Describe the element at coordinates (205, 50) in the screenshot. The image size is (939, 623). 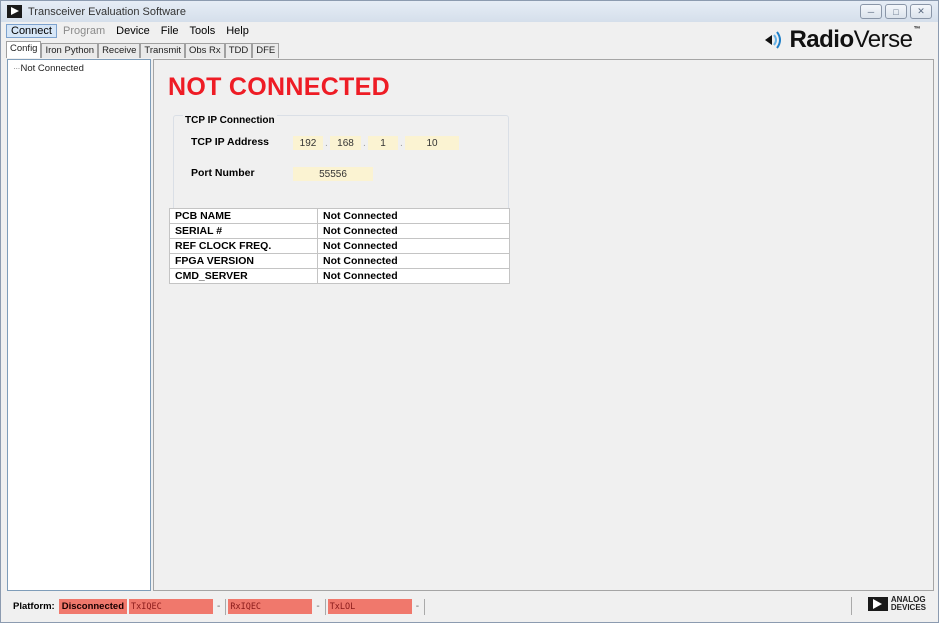
I see `tab-obs-rx: Obs Rx` at that location.